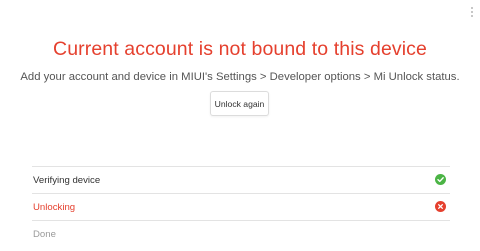  I want to click on step-done: Done, so click(241, 233).